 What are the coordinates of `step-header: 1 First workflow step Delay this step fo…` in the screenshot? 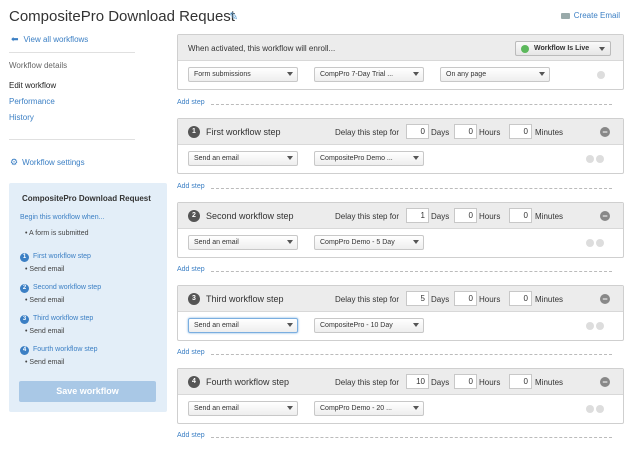 It's located at (400, 132).